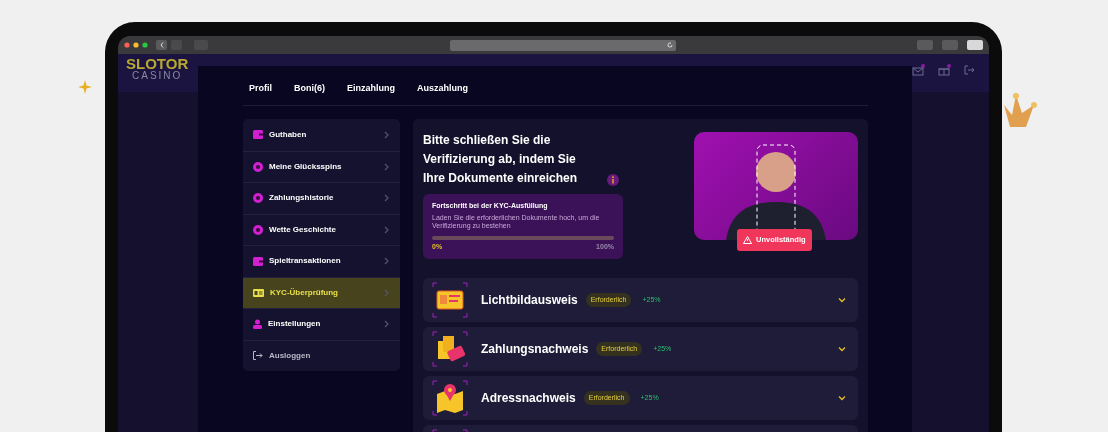 The width and height of the screenshot is (1108, 432). What do you see at coordinates (371, 89) in the screenshot?
I see `tab: Einzahlung` at bounding box center [371, 89].